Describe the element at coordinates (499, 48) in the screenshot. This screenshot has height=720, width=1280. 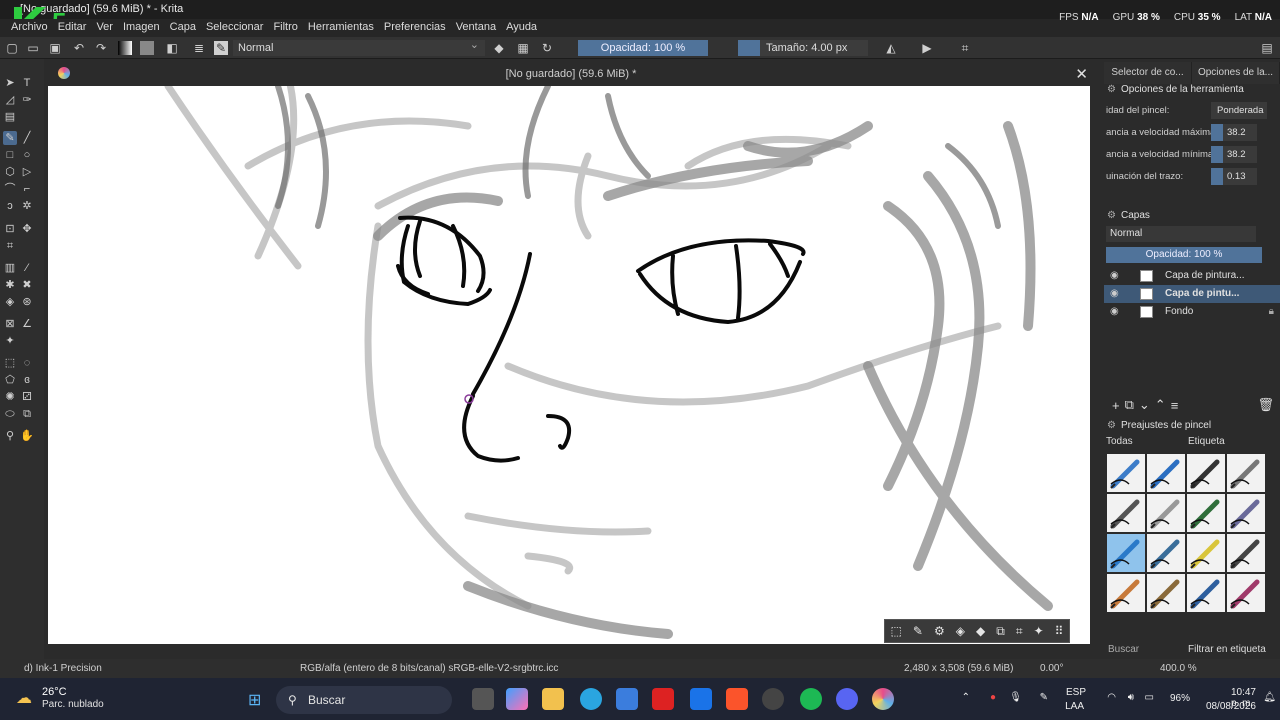
I see `eraser-icon: ◆` at that location.